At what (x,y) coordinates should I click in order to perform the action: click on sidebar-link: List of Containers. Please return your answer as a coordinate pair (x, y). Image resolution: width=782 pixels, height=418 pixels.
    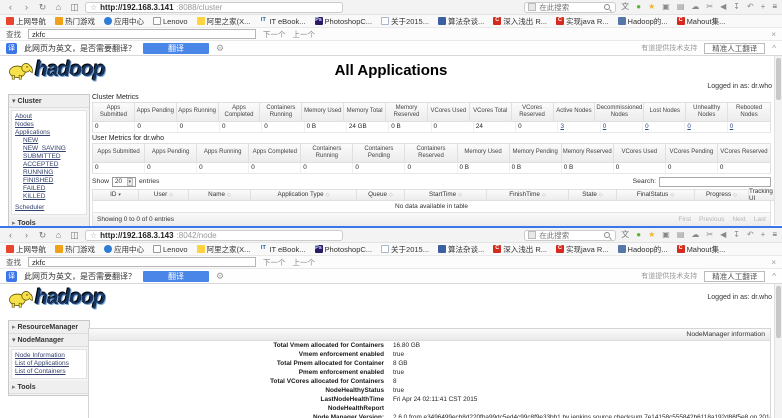
    Looking at the image, I should click on (49, 372).